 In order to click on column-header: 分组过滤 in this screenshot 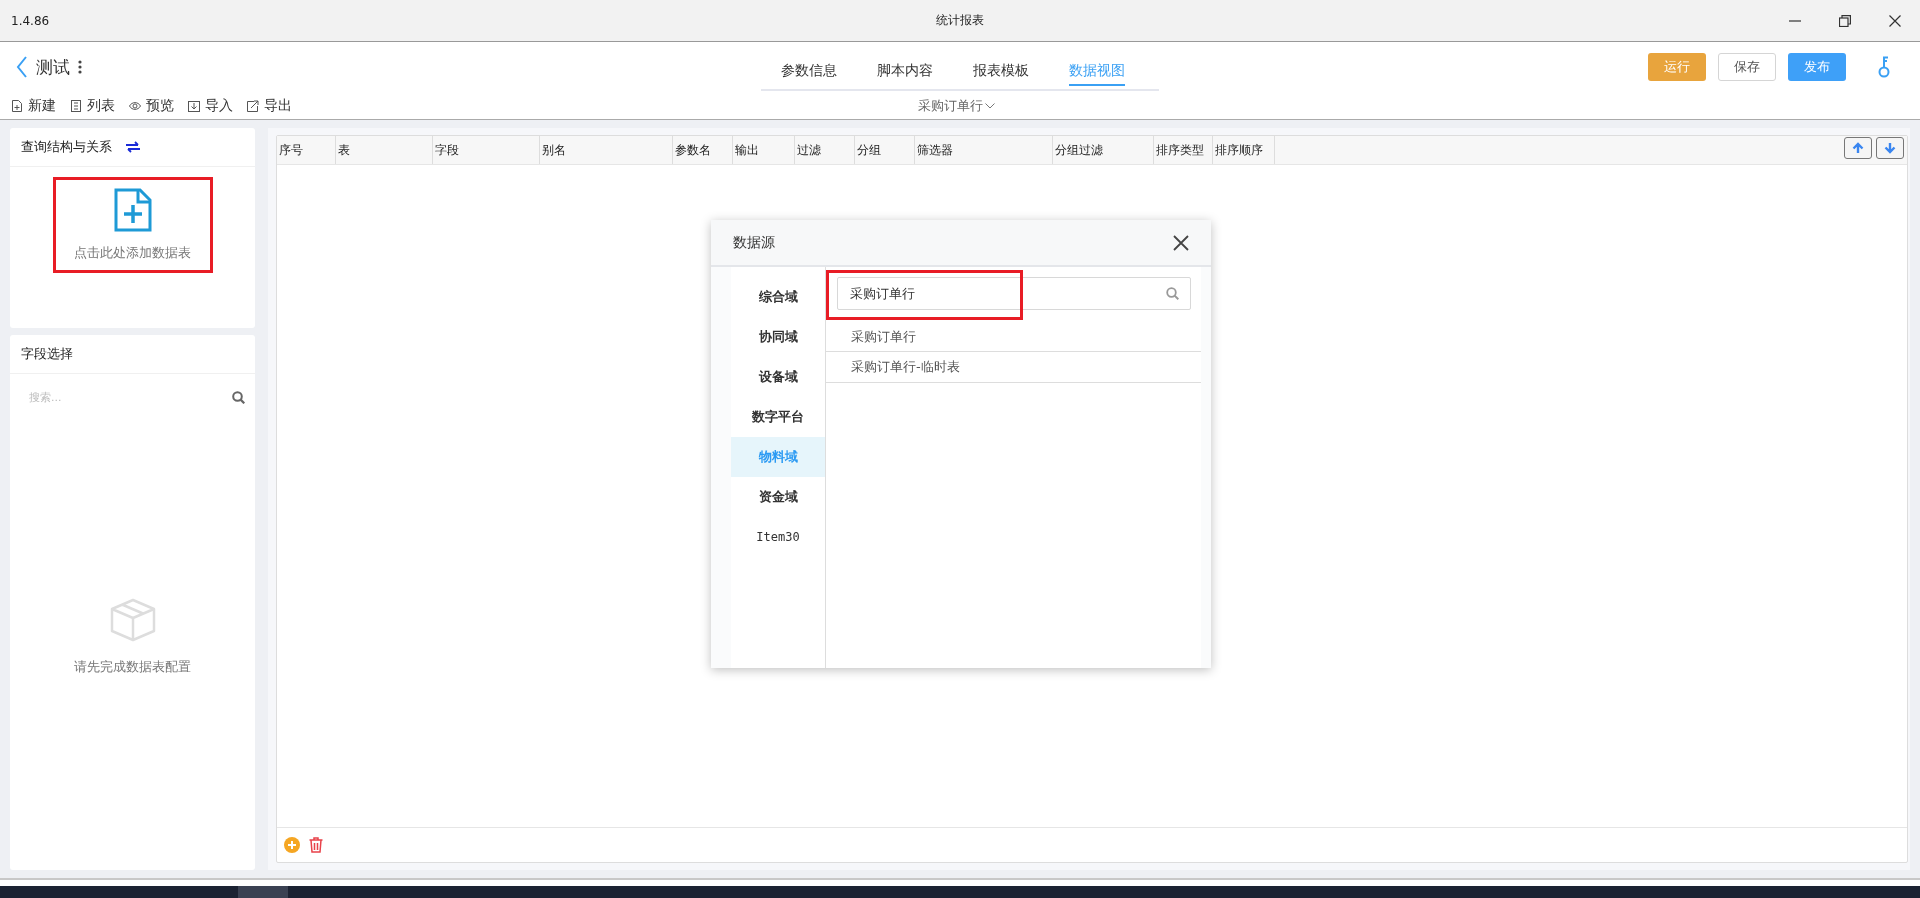, I will do `click(1103, 150)`.